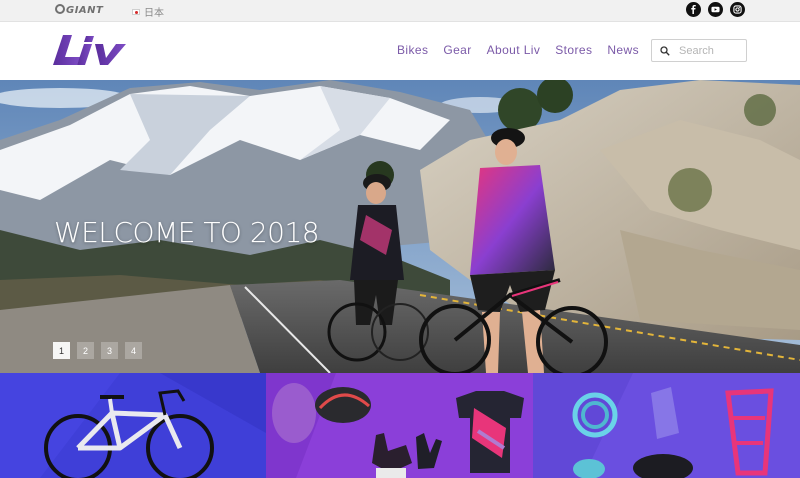 Image resolution: width=800 pixels, height=478 pixels. What do you see at coordinates (737, 9) in the screenshot?
I see `instagram-icon` at bounding box center [737, 9].